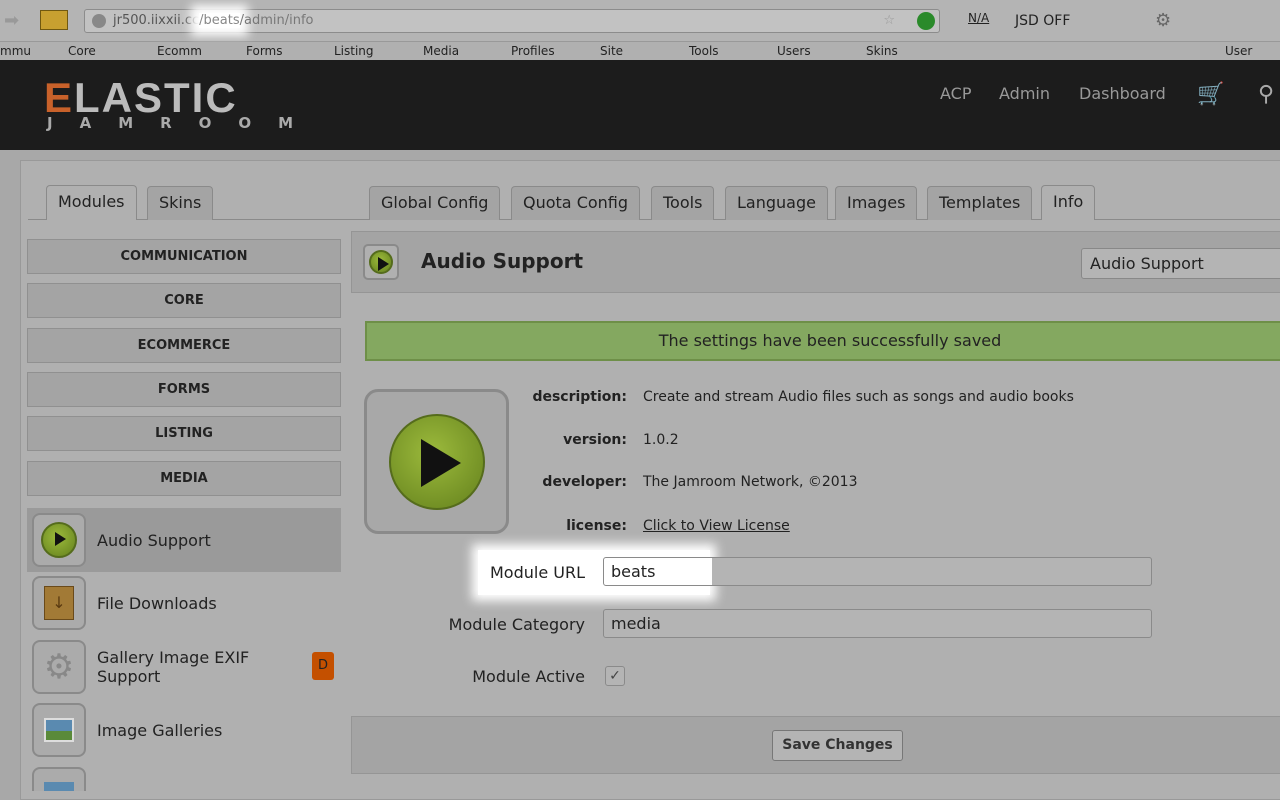 The width and height of the screenshot is (1280, 800). Describe the element at coordinates (889, 21) in the screenshot. I see `star-icon: ☆` at that location.